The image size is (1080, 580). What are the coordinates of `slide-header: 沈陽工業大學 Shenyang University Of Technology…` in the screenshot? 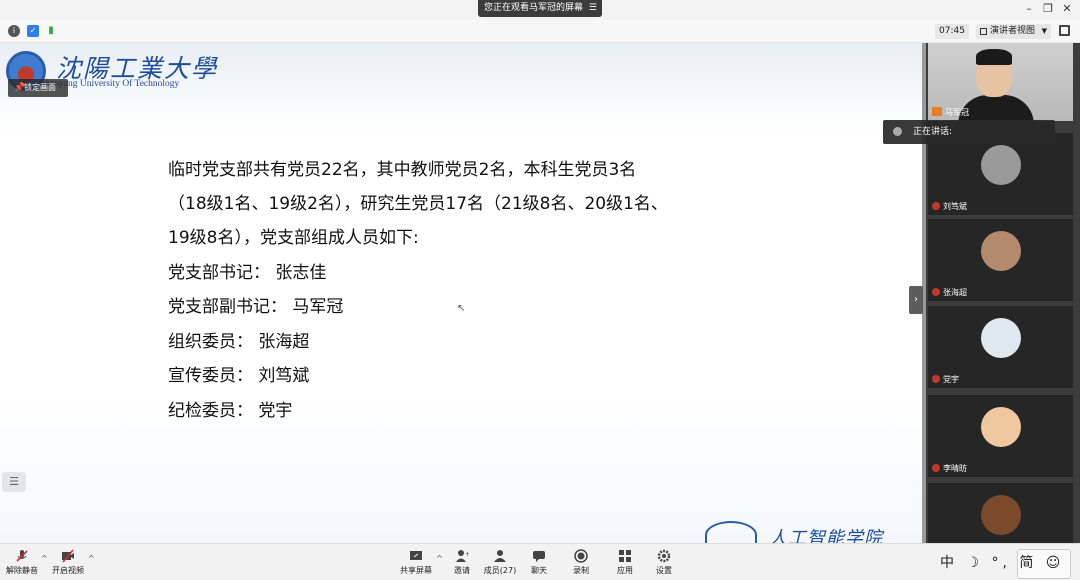 It's located at (461, 70).